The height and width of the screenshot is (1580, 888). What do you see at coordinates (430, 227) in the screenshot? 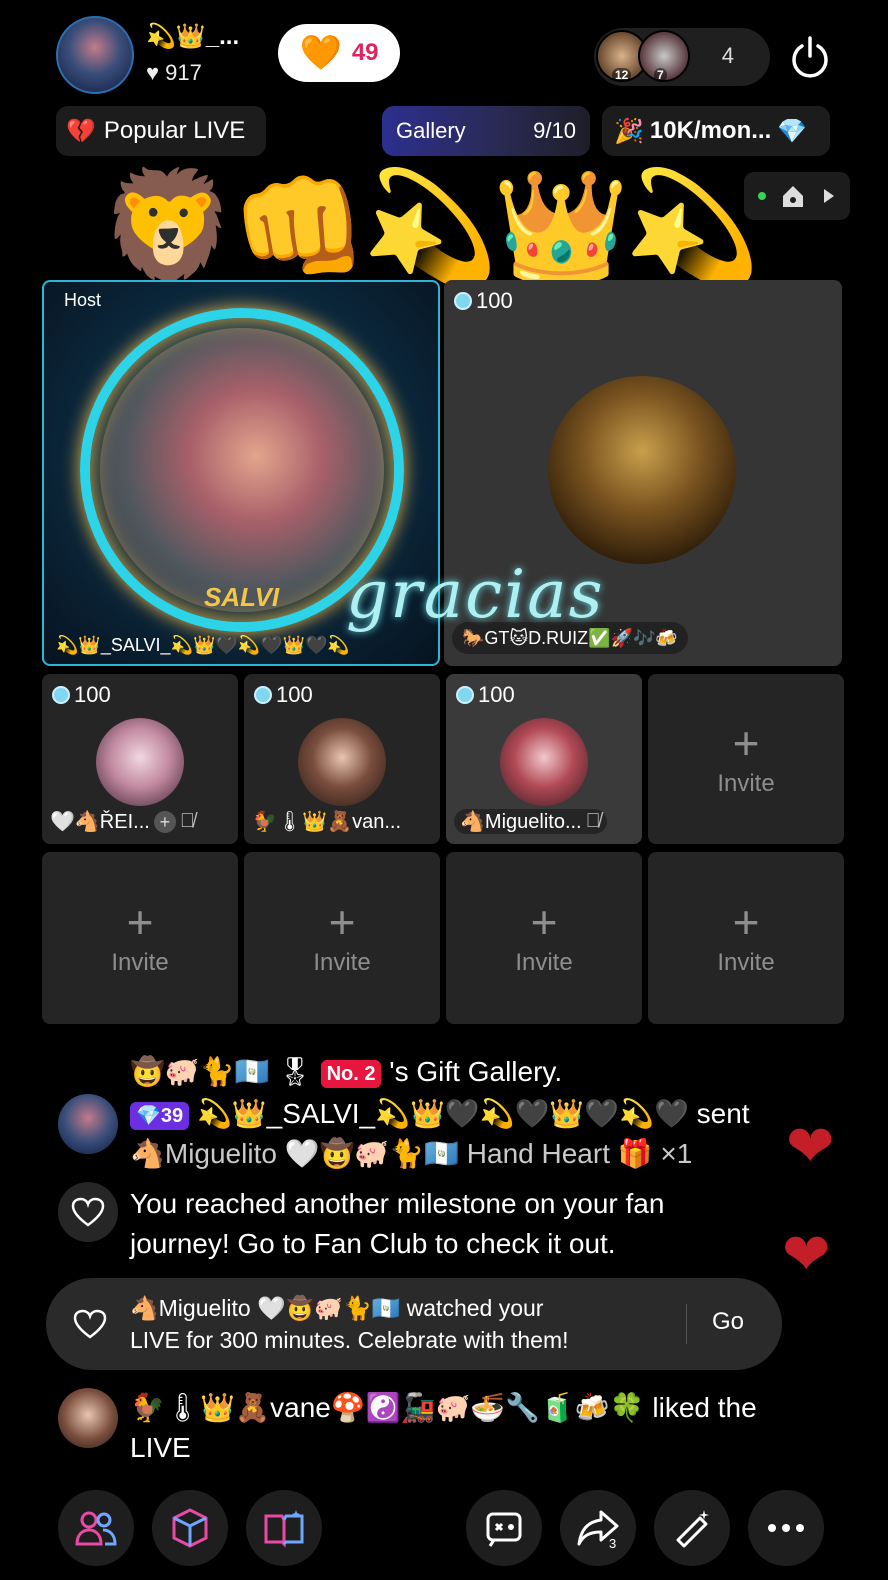
I see `gift-emoji-banner: 🦁👊💫👑💫` at bounding box center [430, 227].